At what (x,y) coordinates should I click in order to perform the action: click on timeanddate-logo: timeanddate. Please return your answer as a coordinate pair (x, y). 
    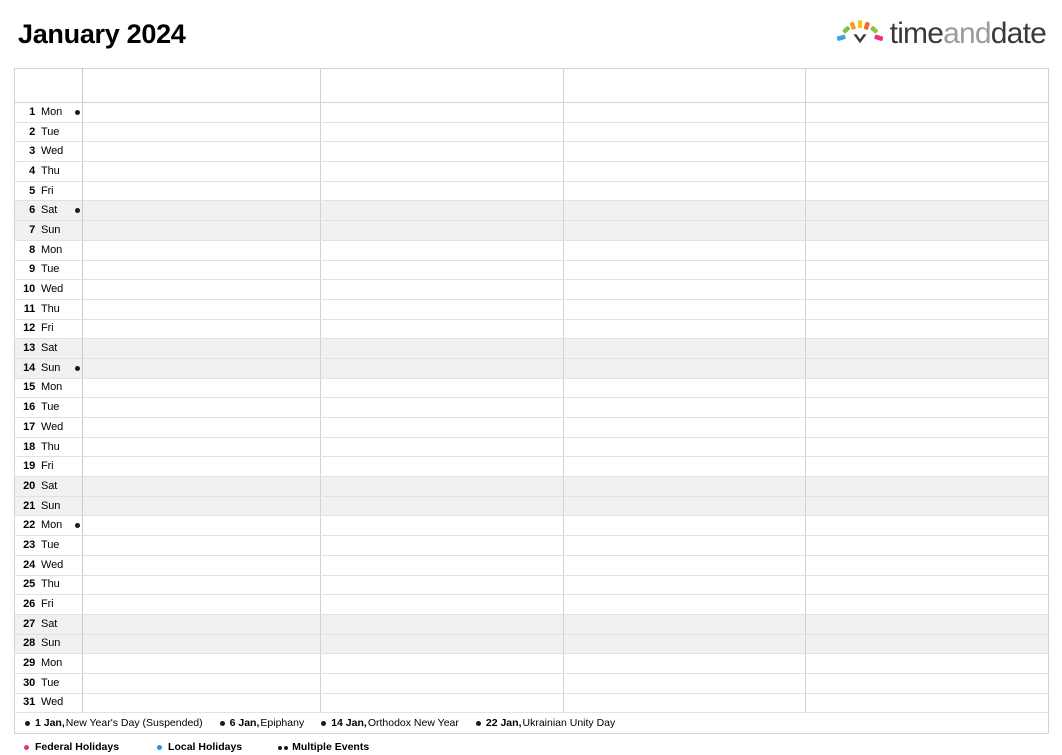
    Looking at the image, I should click on (942, 34).